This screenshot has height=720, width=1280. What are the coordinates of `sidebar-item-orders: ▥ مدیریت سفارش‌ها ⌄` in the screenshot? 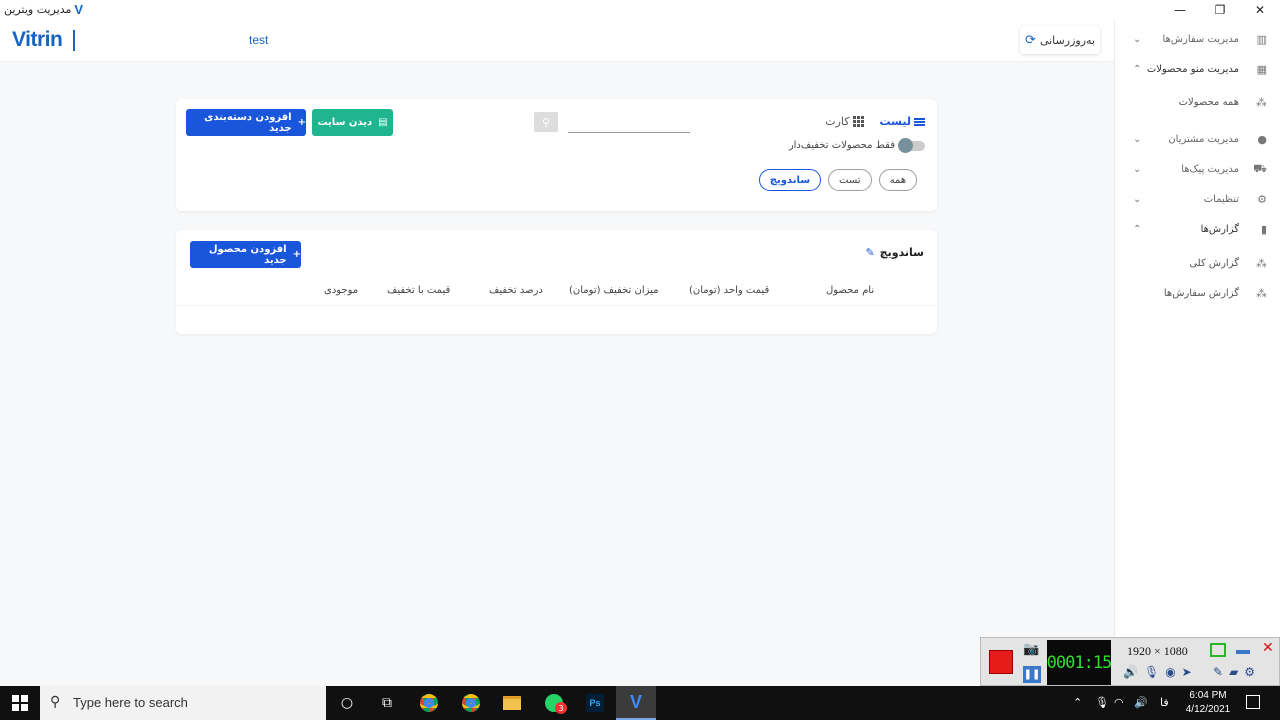 It's located at (1197, 39).